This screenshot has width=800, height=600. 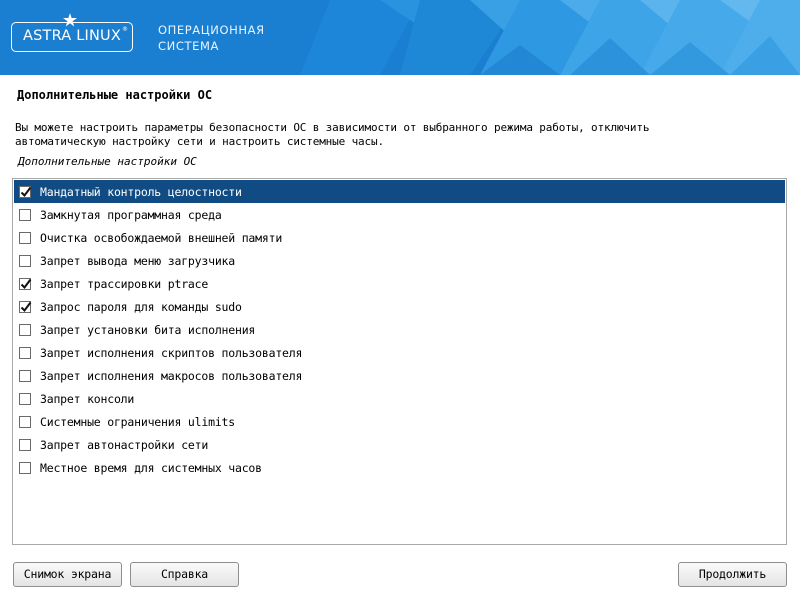 I want to click on registered-mark: ®, so click(x=125, y=29).